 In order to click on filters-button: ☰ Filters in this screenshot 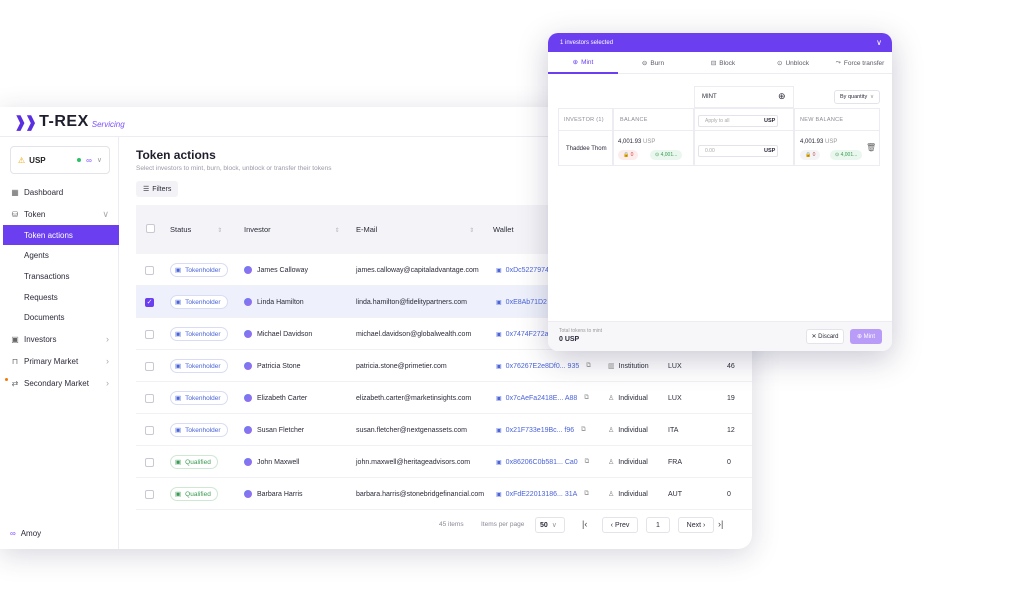, I will do `click(157, 189)`.